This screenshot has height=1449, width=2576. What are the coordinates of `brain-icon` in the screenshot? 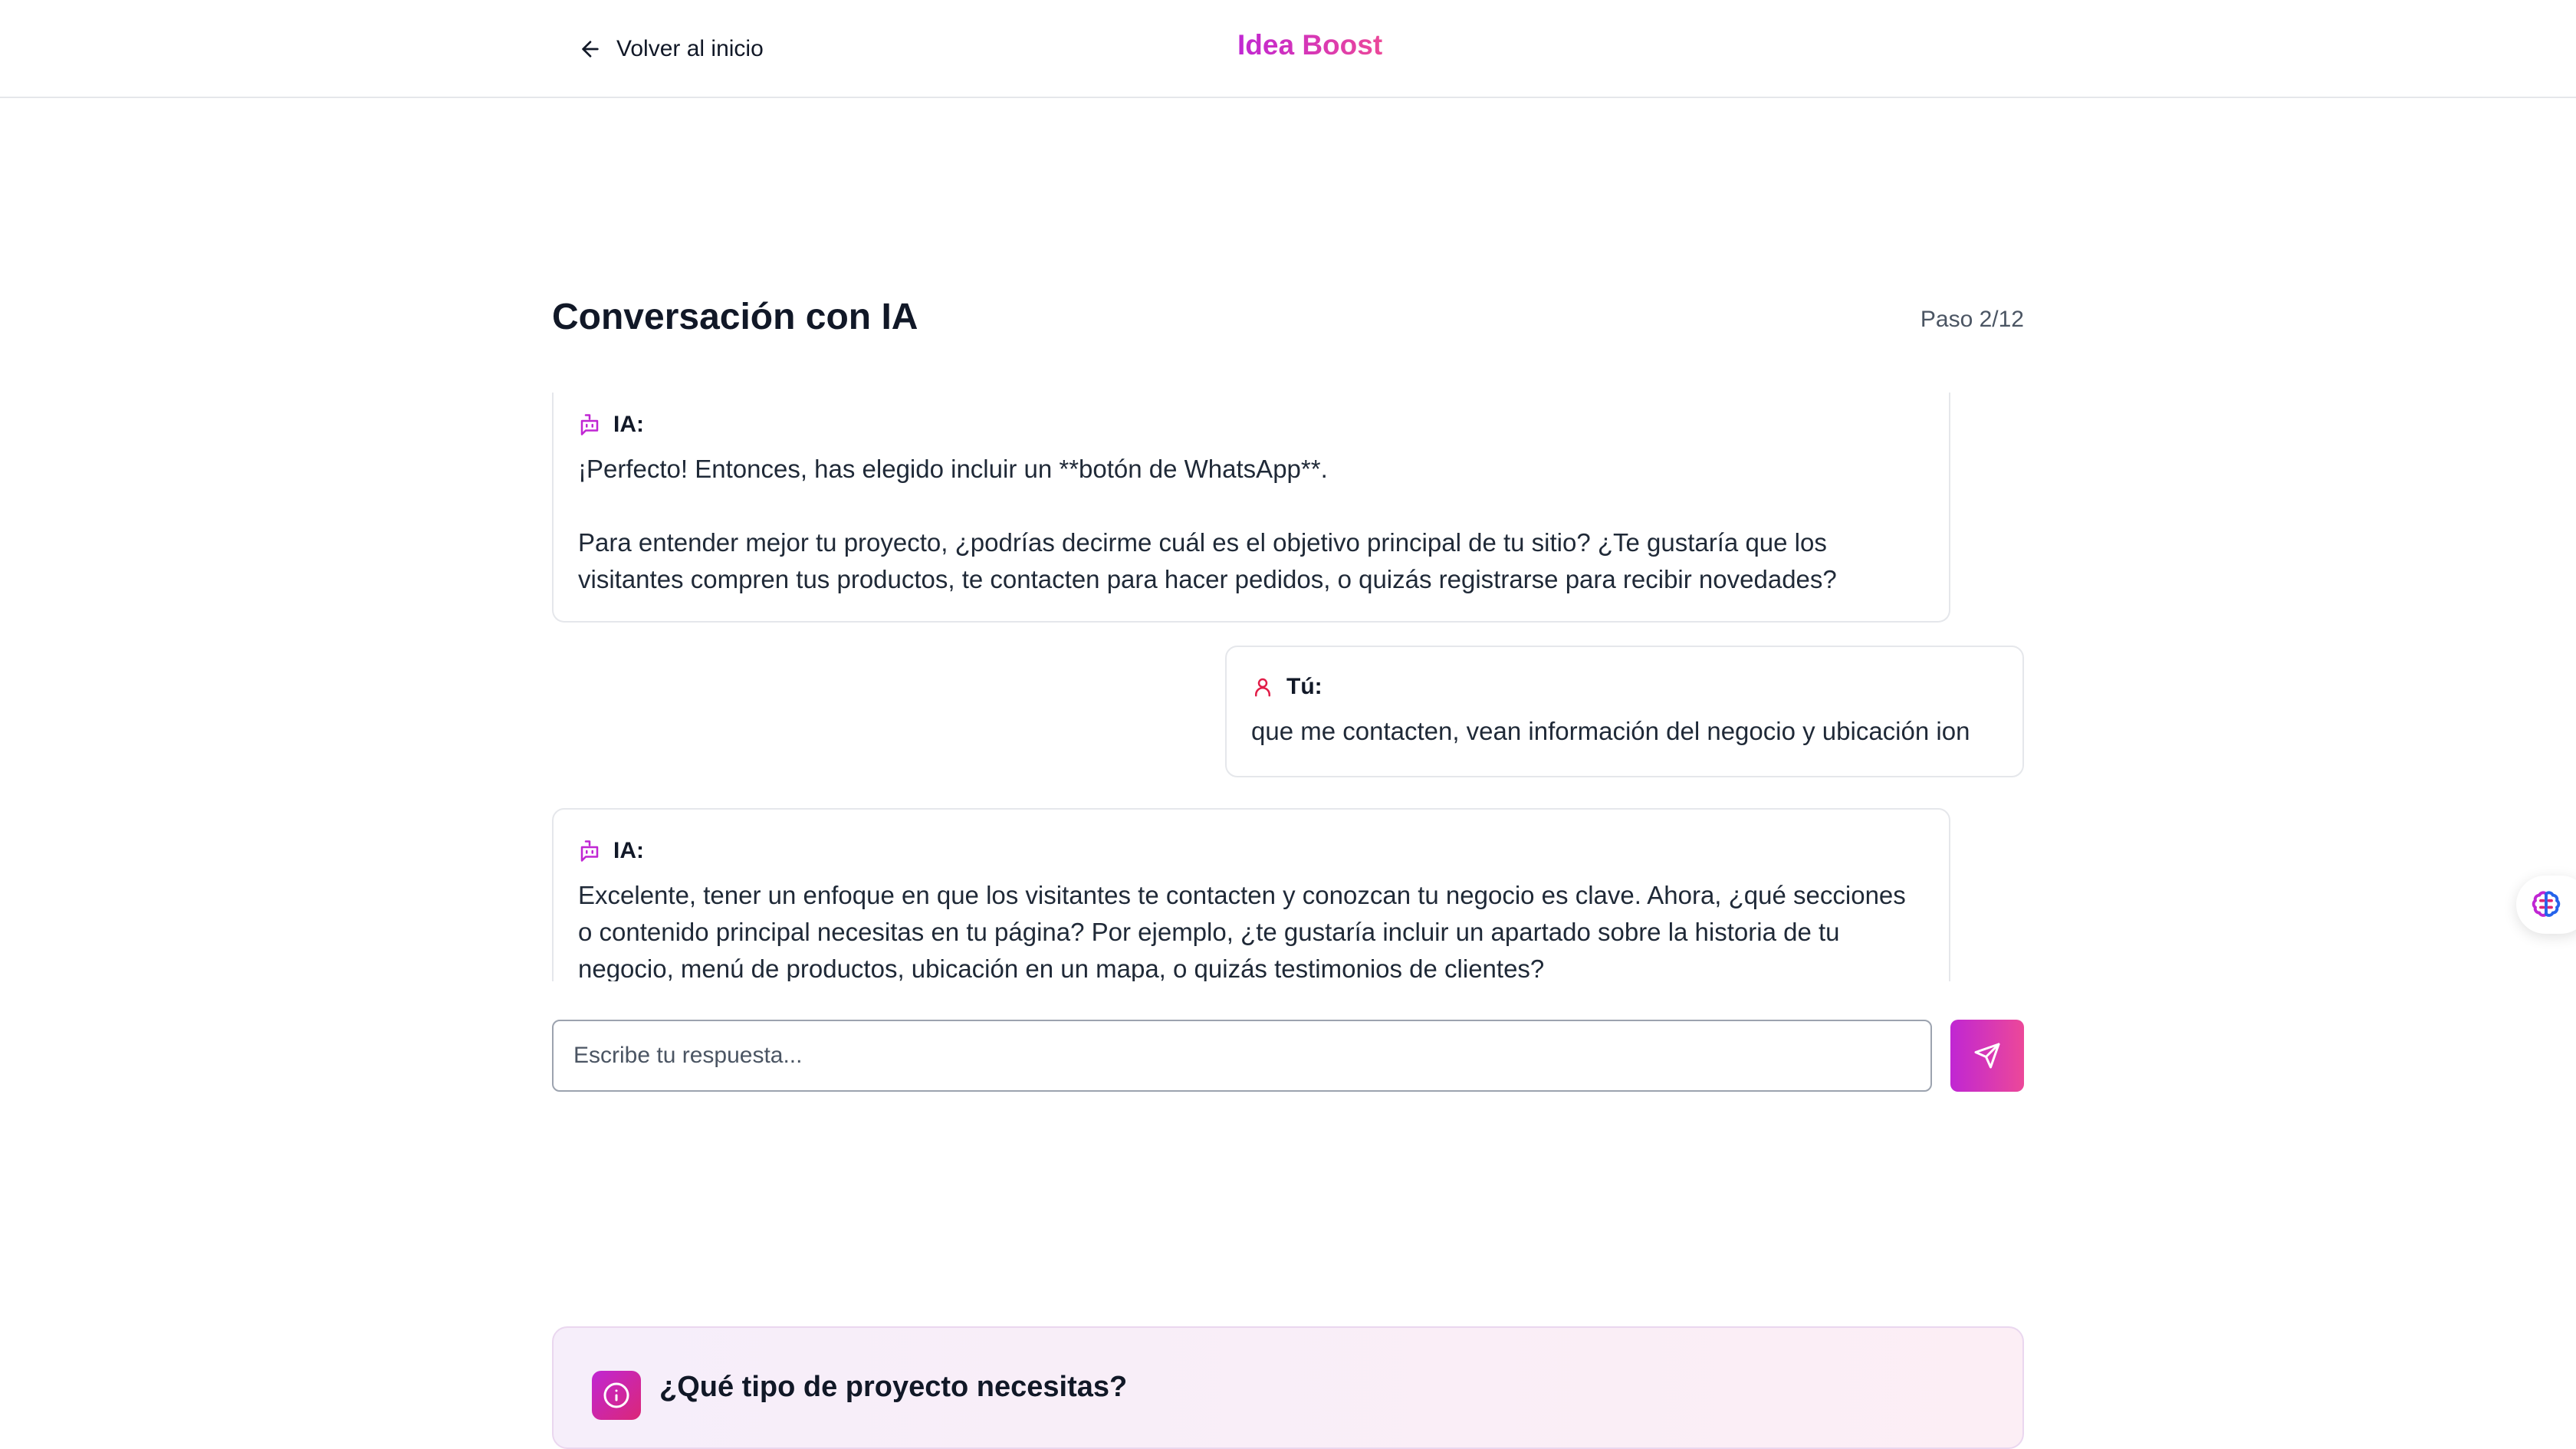 It's located at (2547, 904).